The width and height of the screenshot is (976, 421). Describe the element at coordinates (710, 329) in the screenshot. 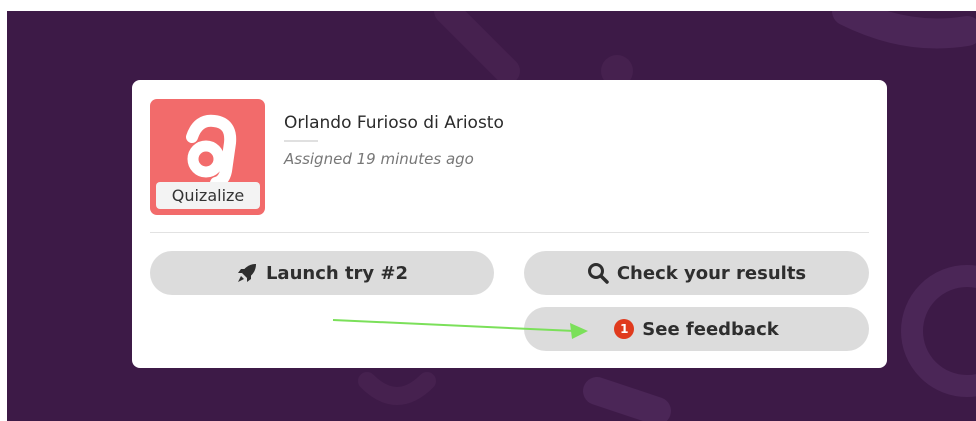

I see `see-feedback-label: See feedback` at that location.